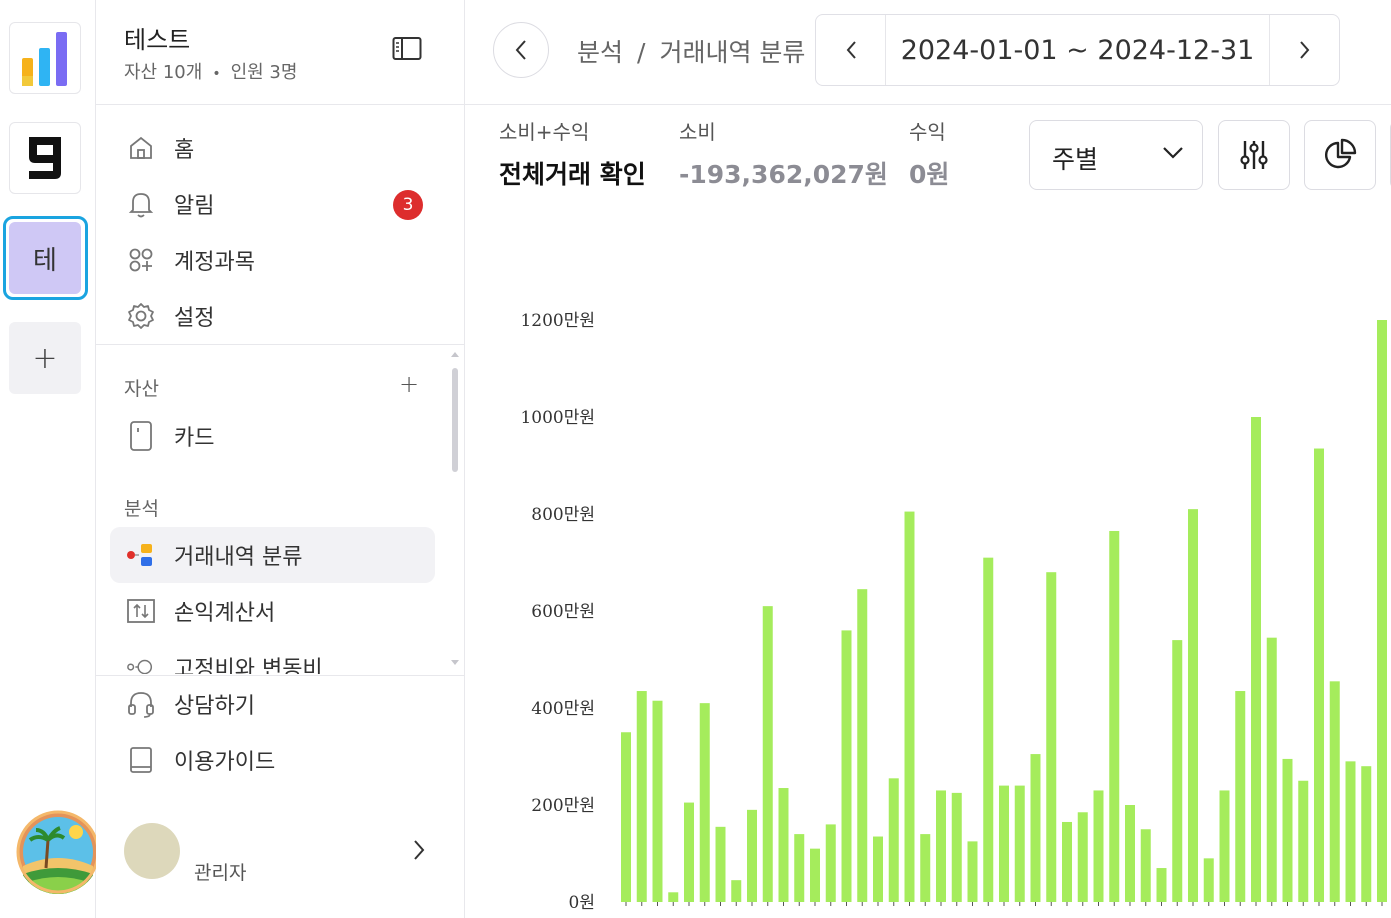  What do you see at coordinates (141, 316) in the screenshot?
I see `gear-icon` at bounding box center [141, 316].